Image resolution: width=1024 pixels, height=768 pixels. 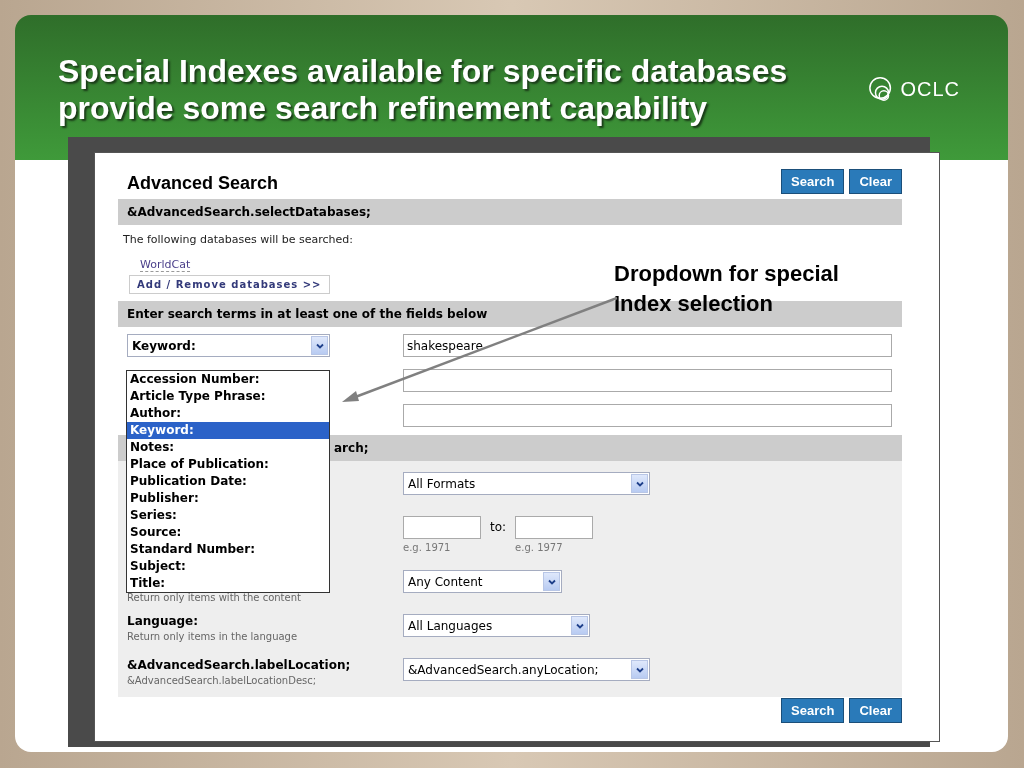 I want to click on annotation-text: Dropdown for special, so click(x=726, y=274).